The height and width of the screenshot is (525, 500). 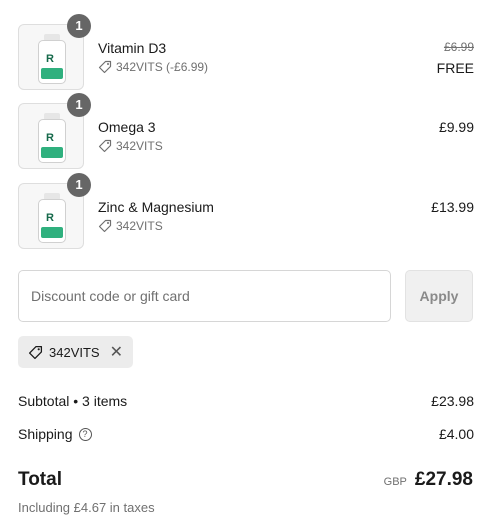 What do you see at coordinates (116, 352) in the screenshot?
I see `remove-discount-icon: ✕` at bounding box center [116, 352].